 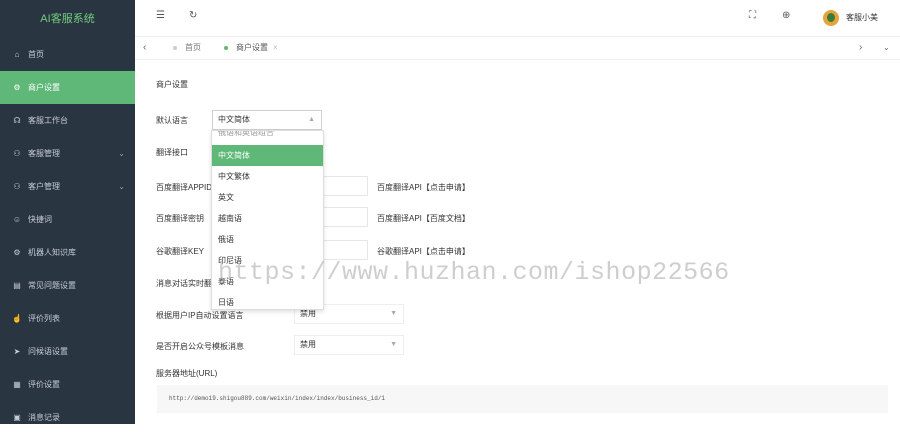 What do you see at coordinates (172, 84) in the screenshot?
I see `section-title: 商户设置` at bounding box center [172, 84].